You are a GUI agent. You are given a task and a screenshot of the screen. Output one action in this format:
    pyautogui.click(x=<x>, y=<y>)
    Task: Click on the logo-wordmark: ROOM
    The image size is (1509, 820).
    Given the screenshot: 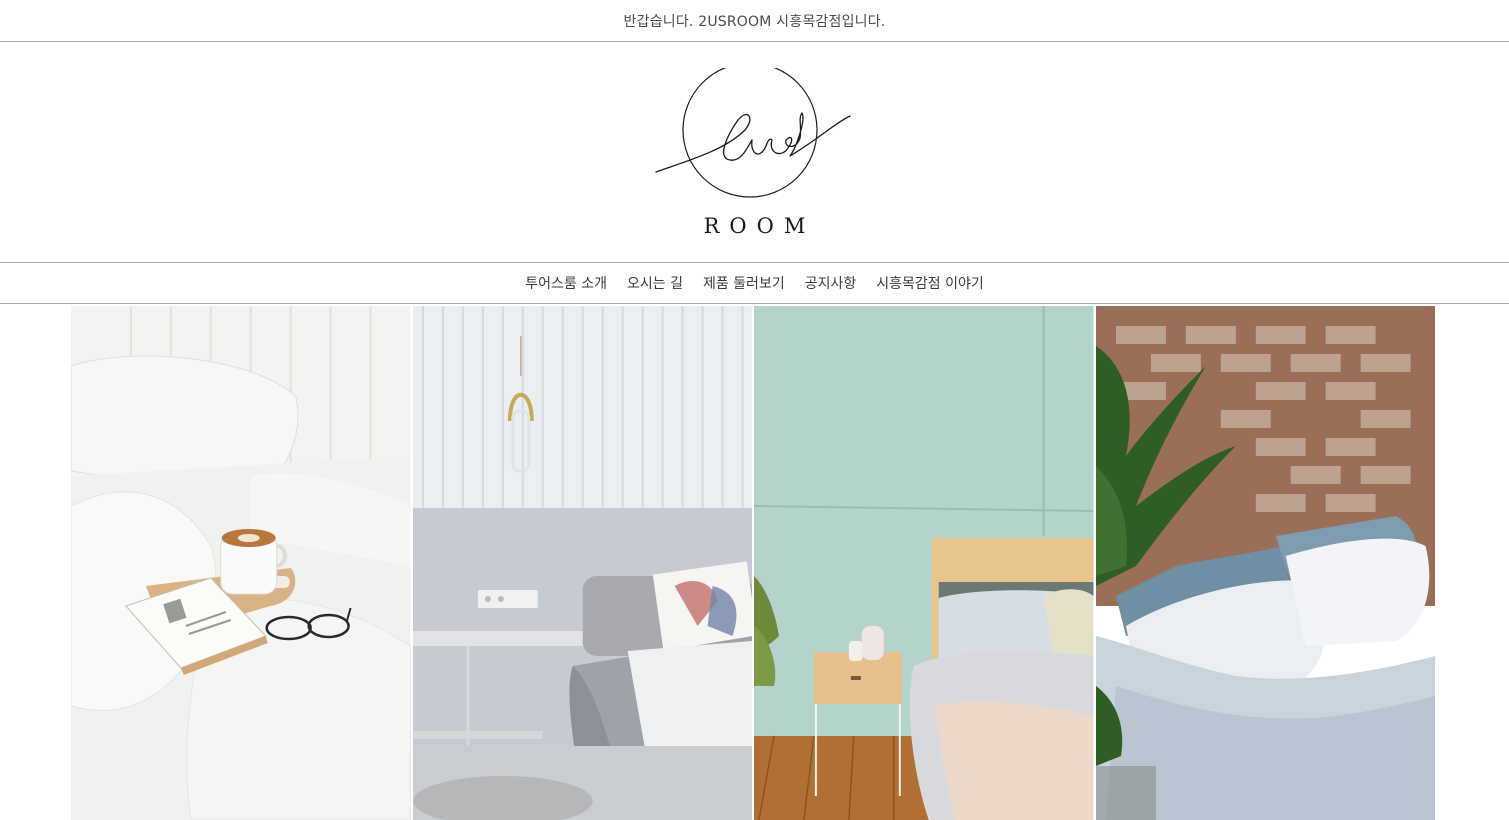 What is the action you would take?
    pyautogui.click(x=759, y=226)
    